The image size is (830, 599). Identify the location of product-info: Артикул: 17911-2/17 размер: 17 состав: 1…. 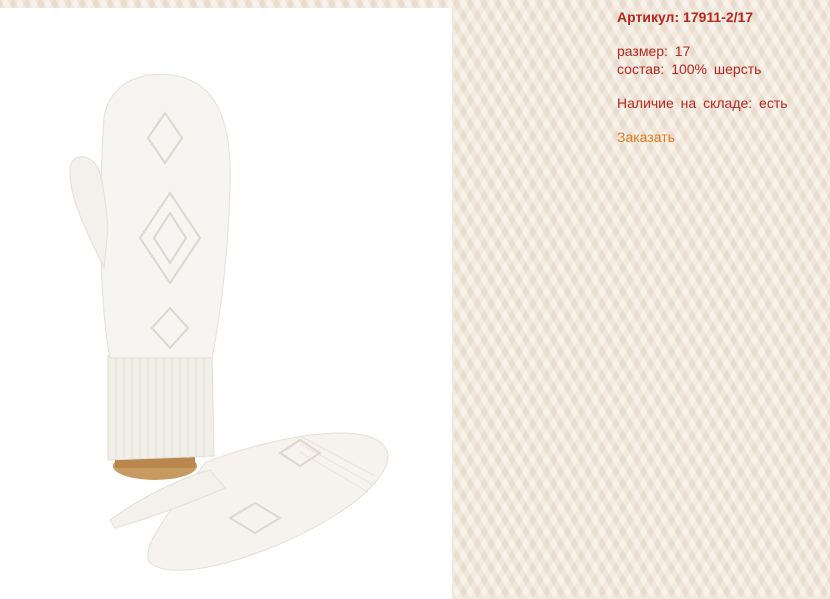
(722, 77).